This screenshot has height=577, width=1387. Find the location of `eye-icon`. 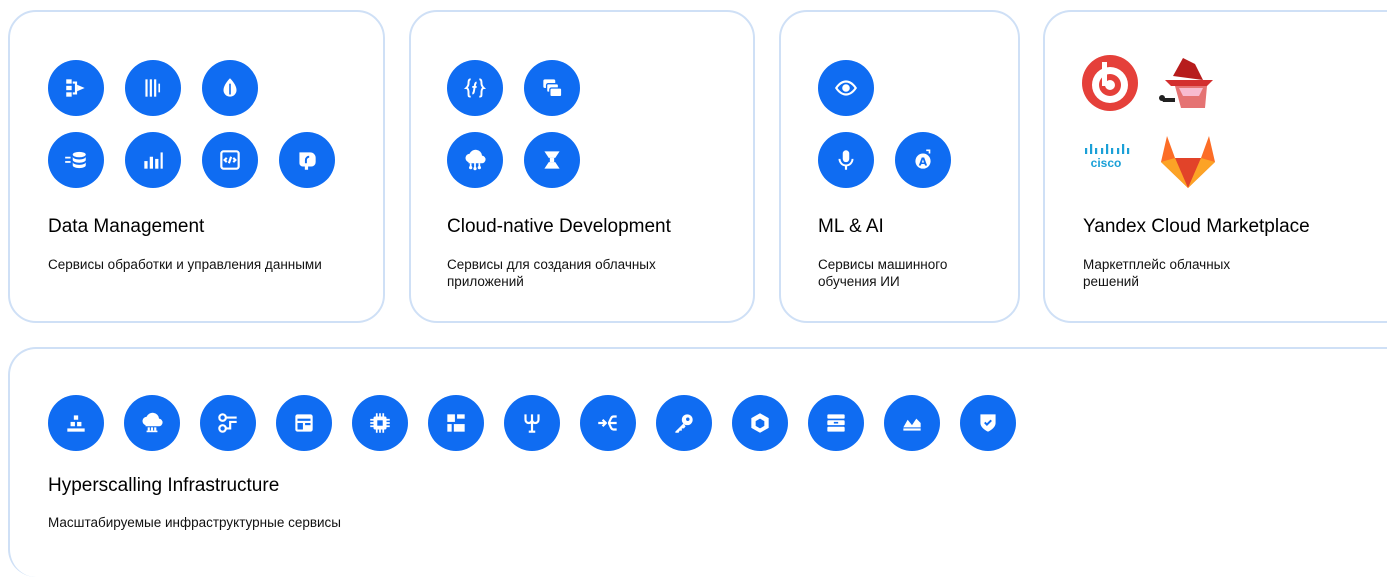

eye-icon is located at coordinates (846, 88).